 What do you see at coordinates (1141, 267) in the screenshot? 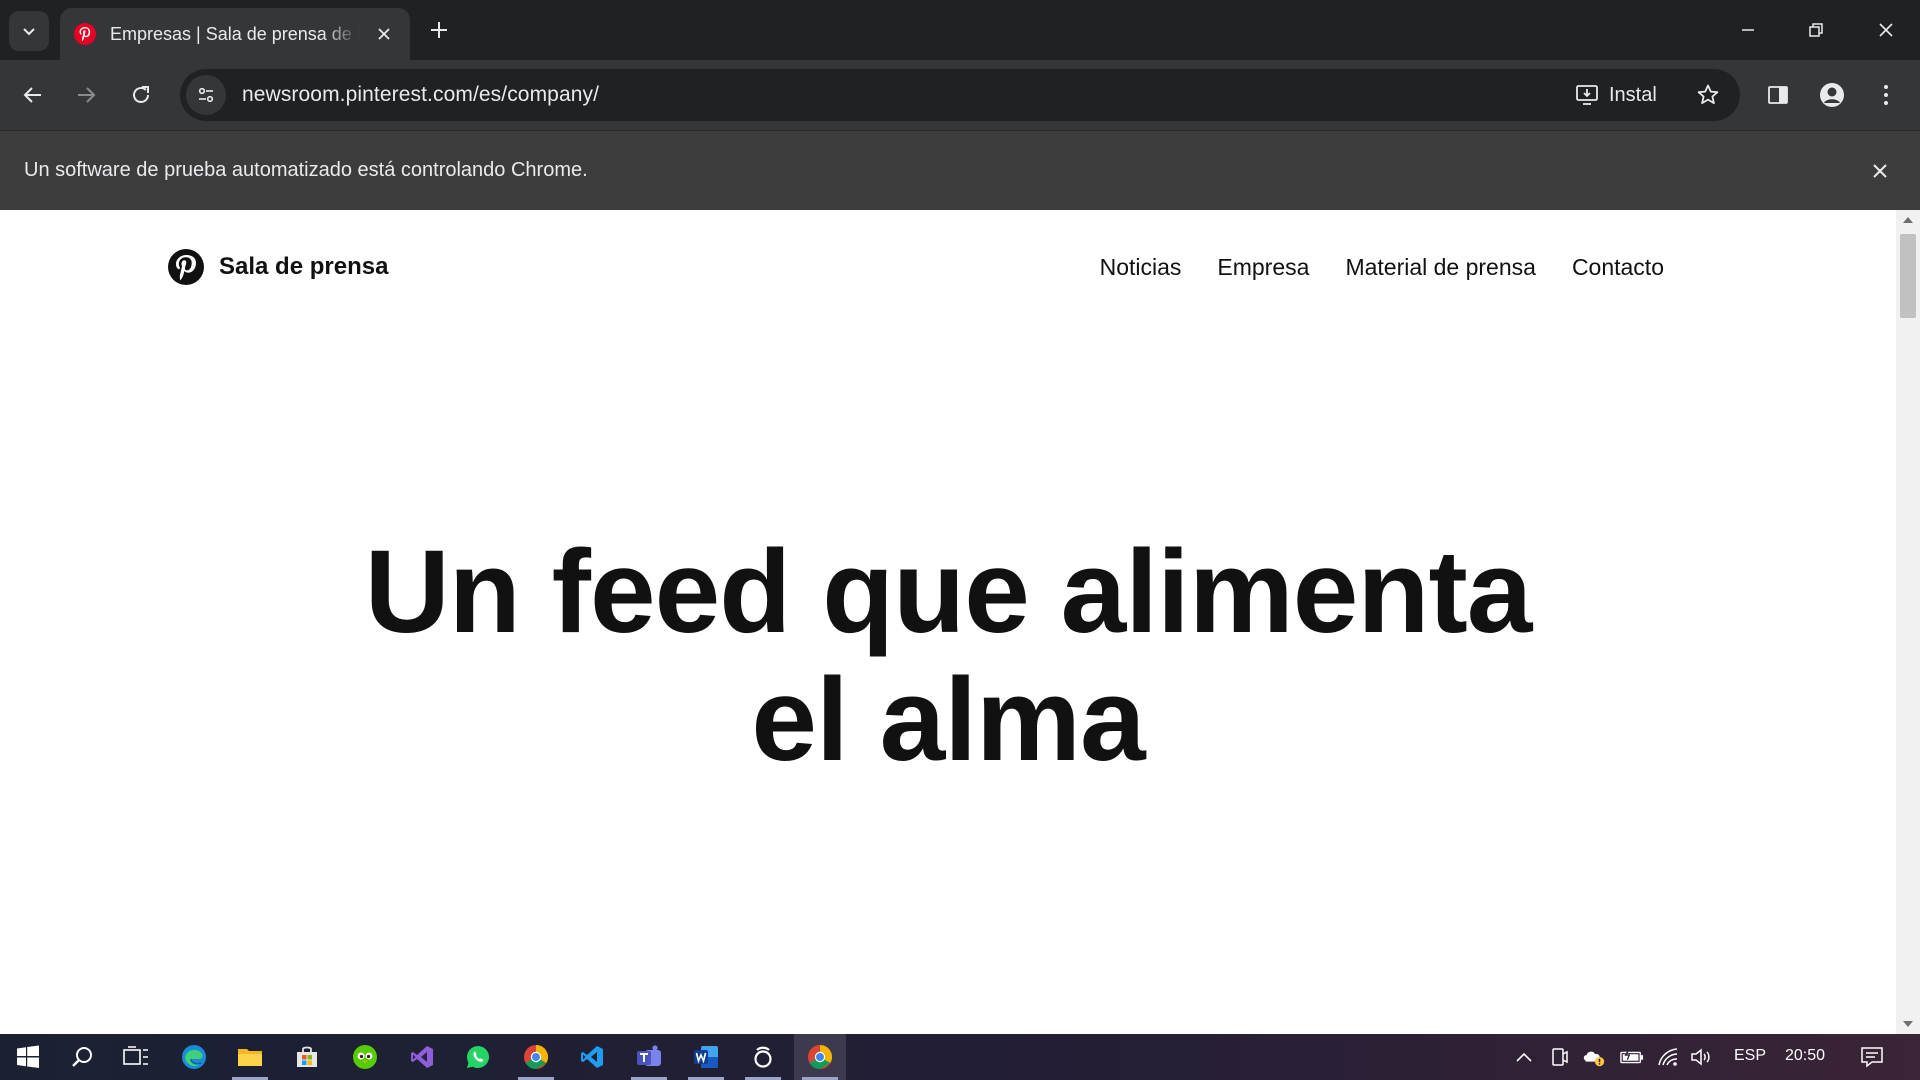
I see `nav-item-noticias: Noticias` at bounding box center [1141, 267].